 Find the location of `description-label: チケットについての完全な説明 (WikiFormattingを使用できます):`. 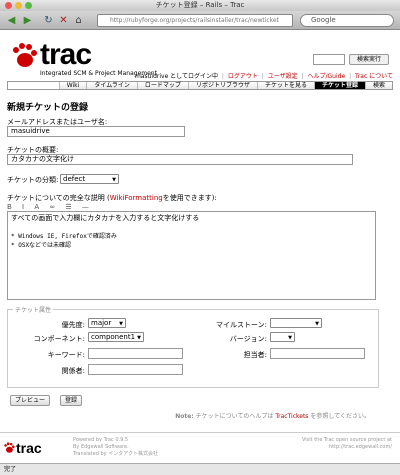

description-label: チケットについての完全な説明 (WikiFormattingを使用できます): is located at coordinates (112, 198).